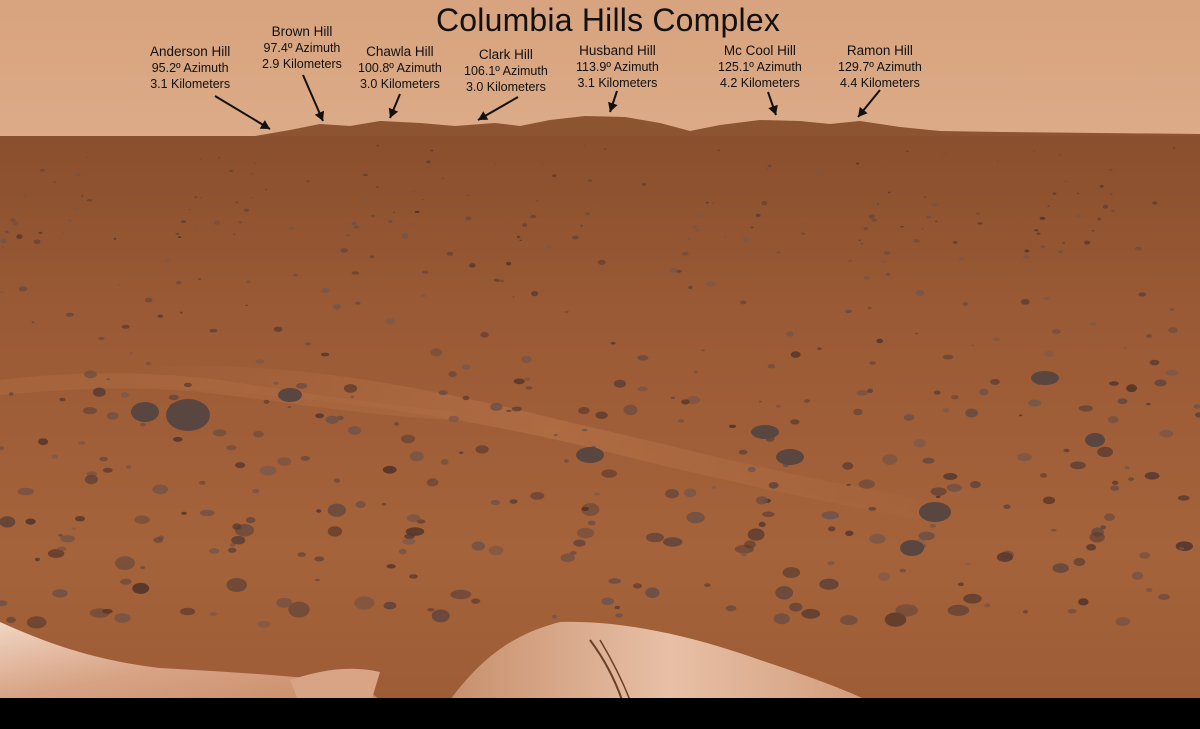  I want to click on hill-distance: 4.4 Kilometers, so click(879, 83).